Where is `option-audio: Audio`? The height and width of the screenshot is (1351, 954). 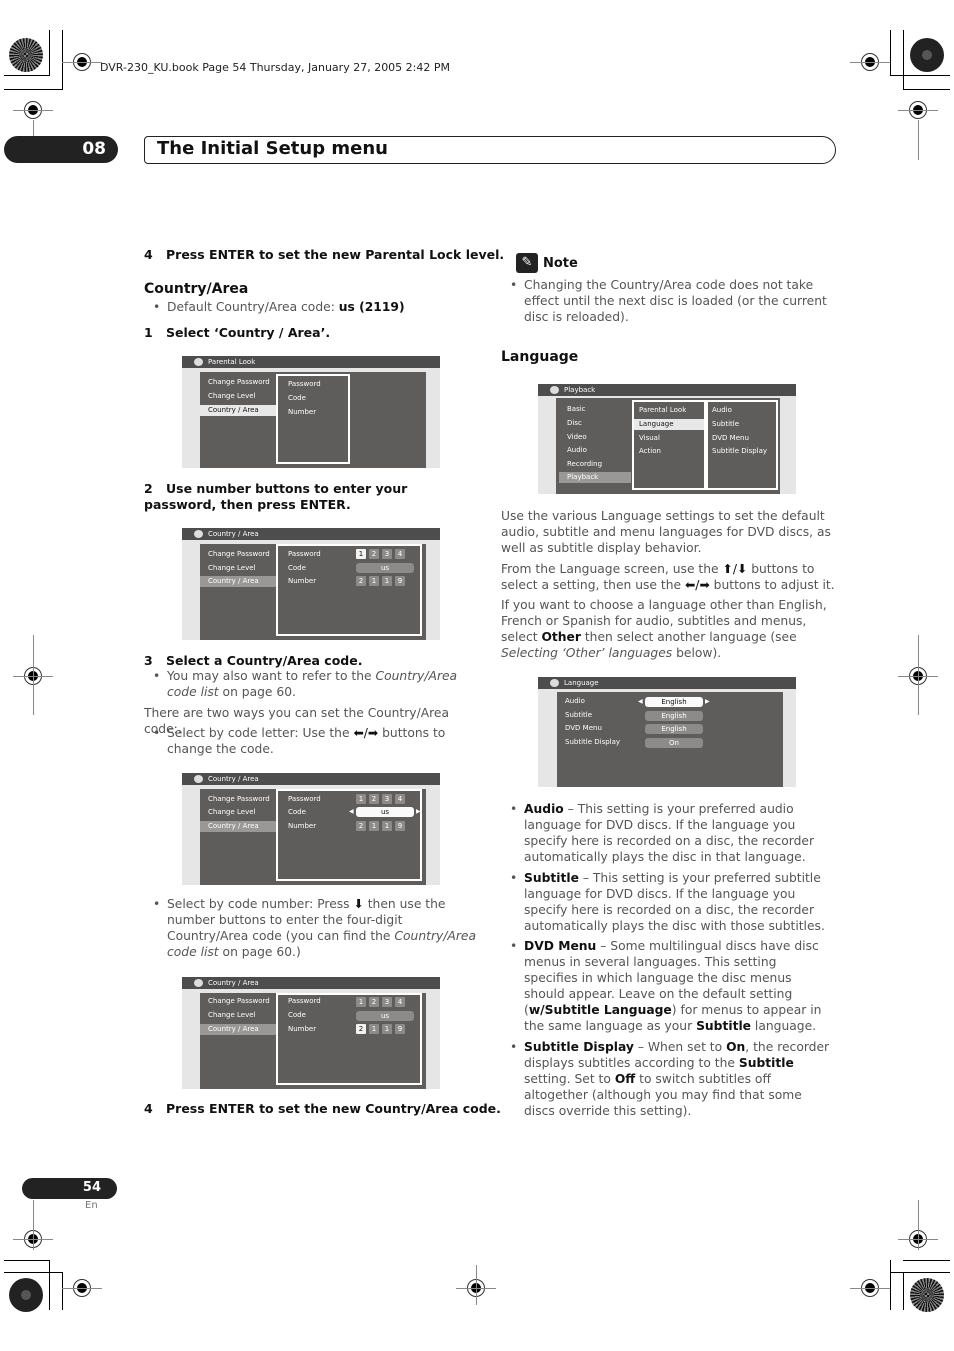
option-audio: Audio is located at coordinates (720, 410).